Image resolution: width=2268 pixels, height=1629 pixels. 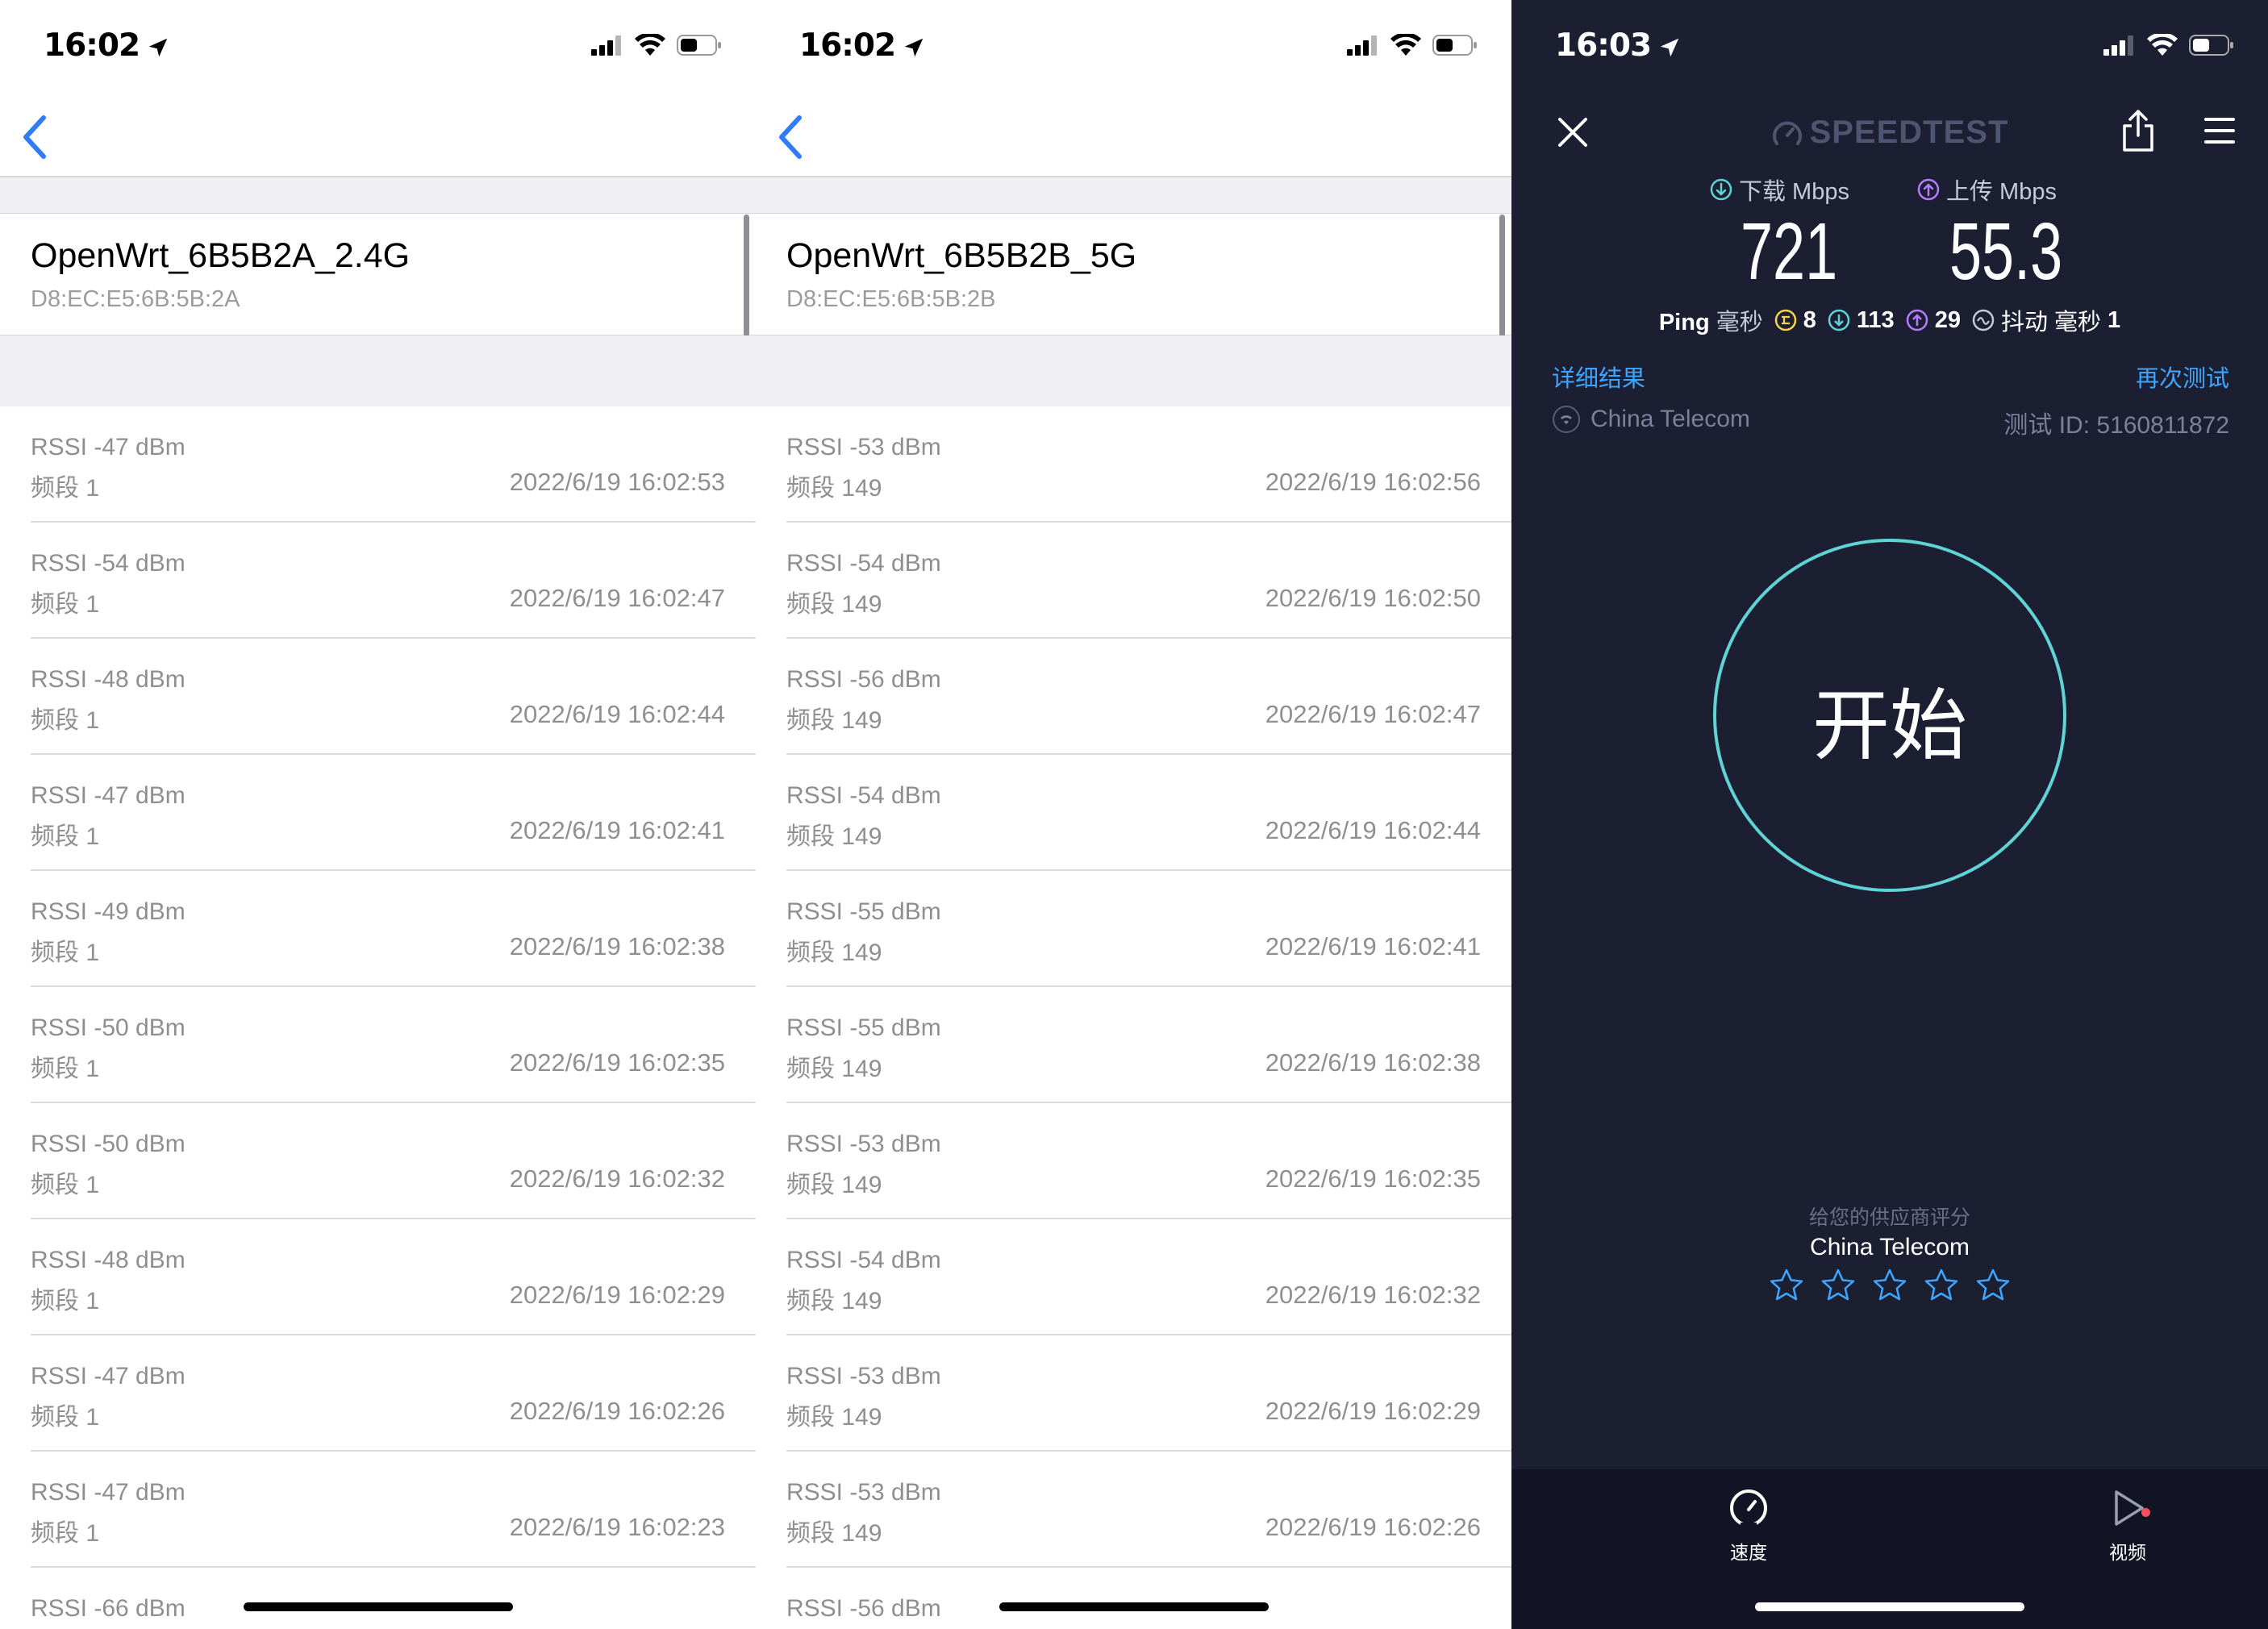 I want to click on list-item: RSSI -56 dBm 频段 149 2022/6/19 16:02:47, so click(x=1133, y=697).